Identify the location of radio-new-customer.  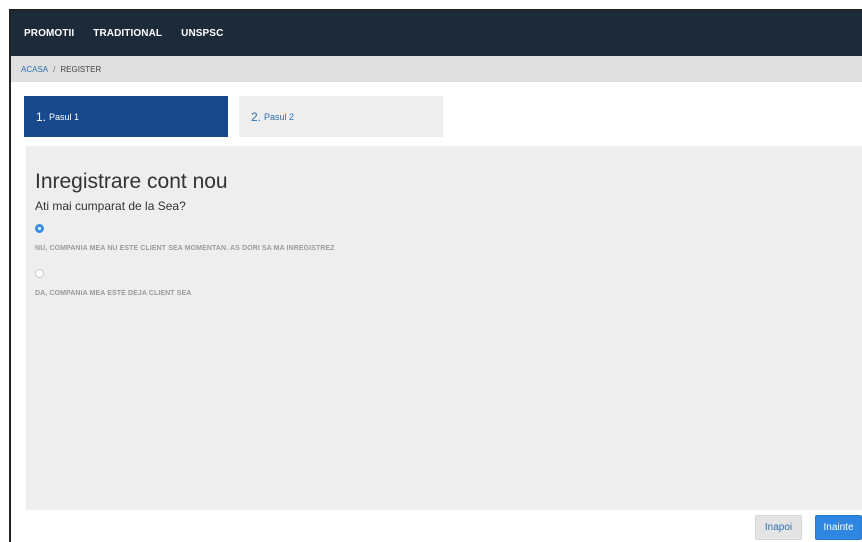
(39, 228).